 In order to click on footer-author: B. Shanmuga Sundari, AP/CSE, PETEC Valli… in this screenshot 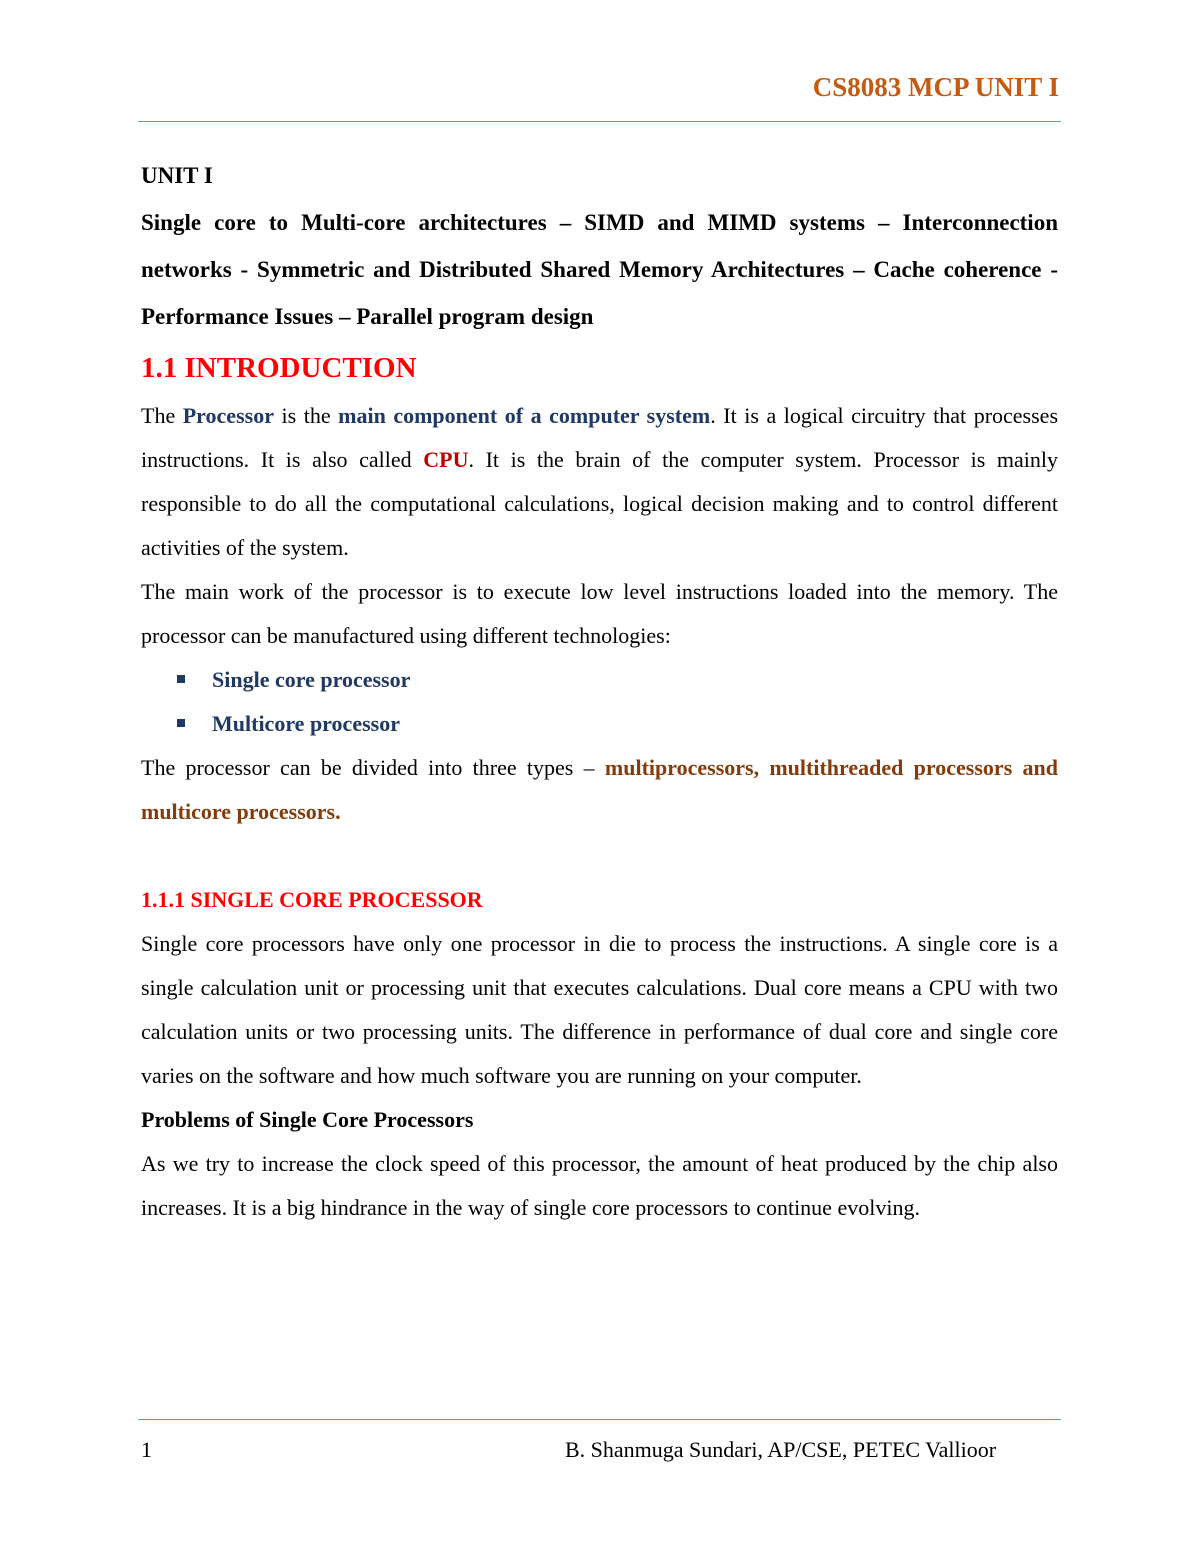, I will do `click(781, 1449)`.